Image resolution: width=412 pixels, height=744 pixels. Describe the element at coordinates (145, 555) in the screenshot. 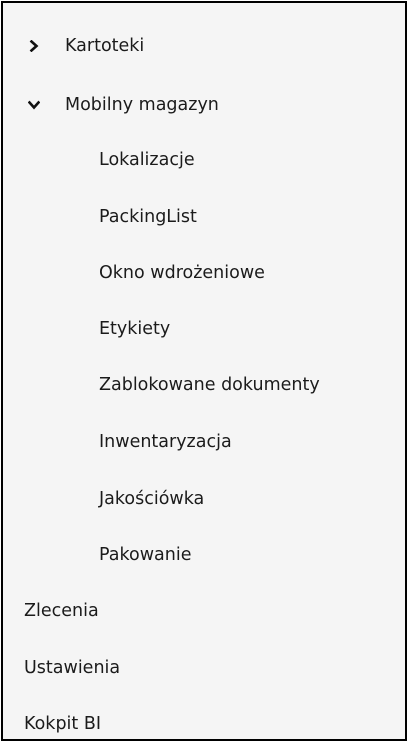

I see `submenu-item-label: Pakowanie` at that location.